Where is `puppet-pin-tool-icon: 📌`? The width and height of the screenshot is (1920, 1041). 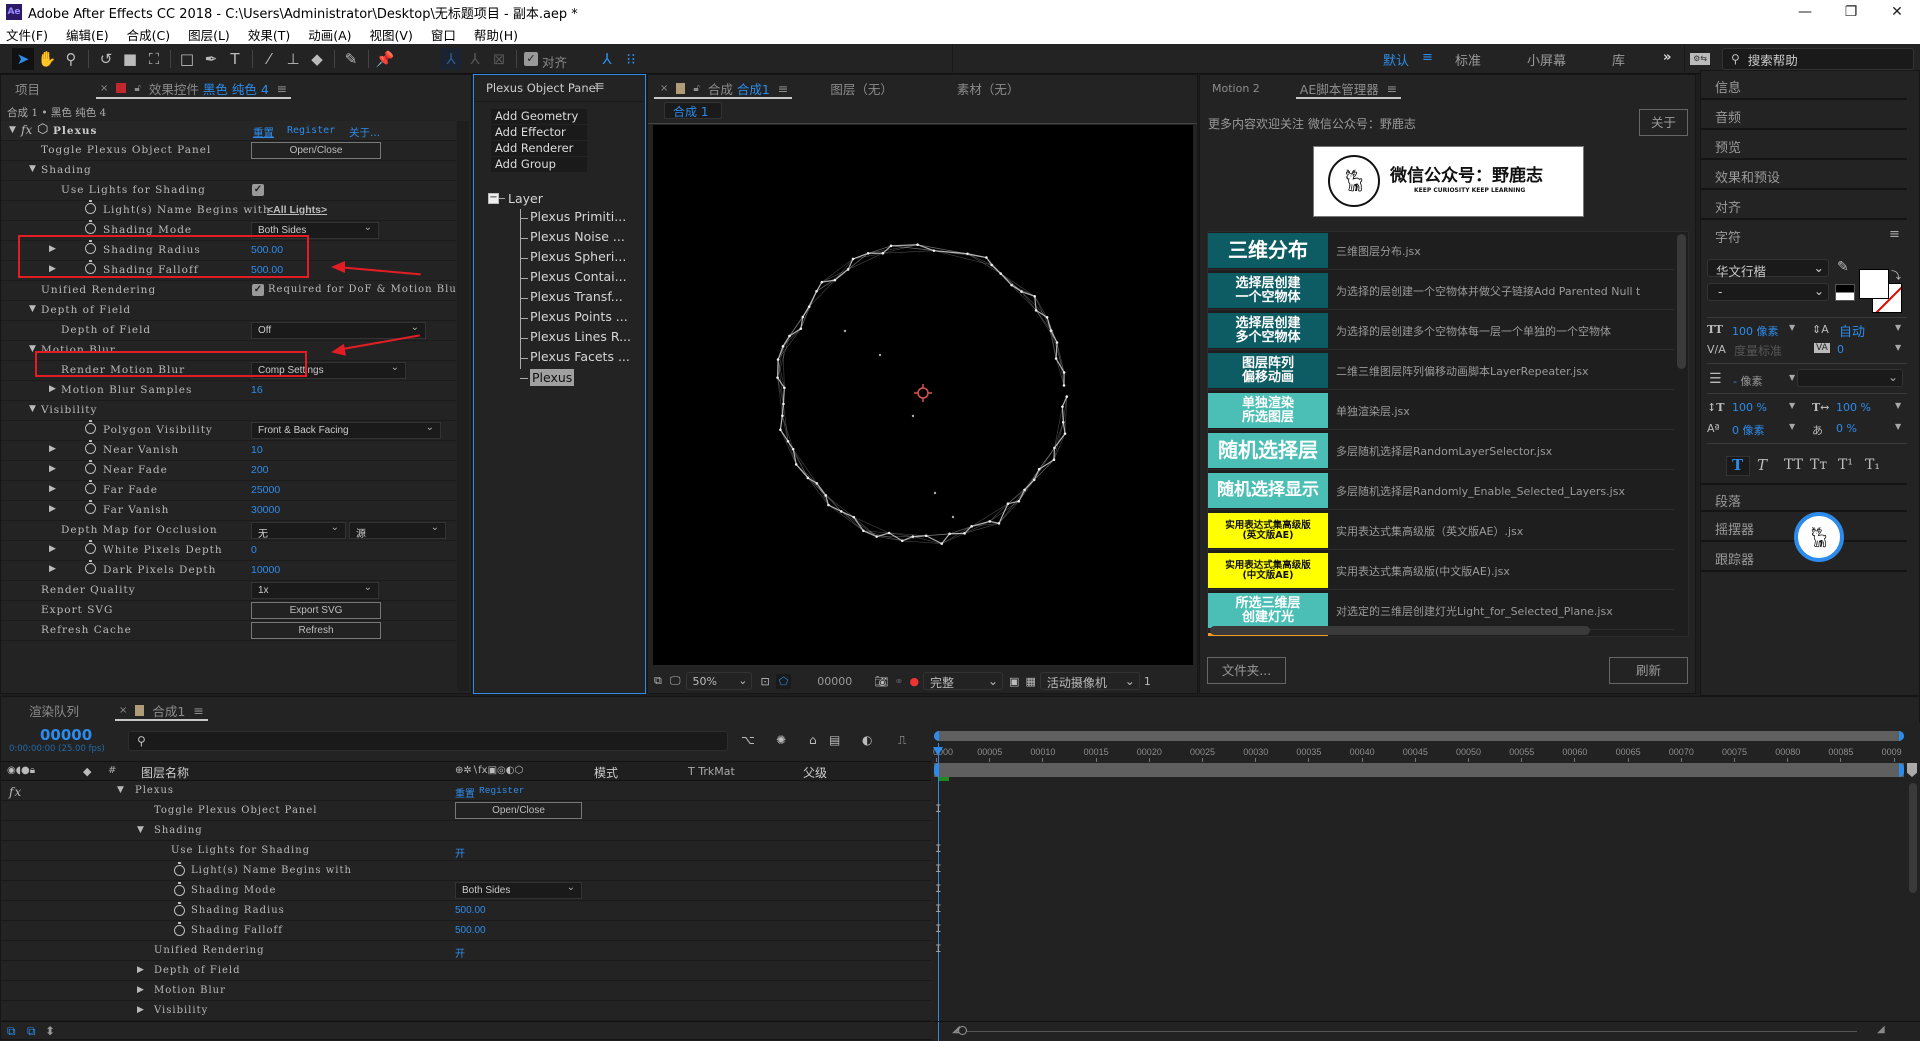
puppet-pin-tool-icon: 📌 is located at coordinates (385, 59).